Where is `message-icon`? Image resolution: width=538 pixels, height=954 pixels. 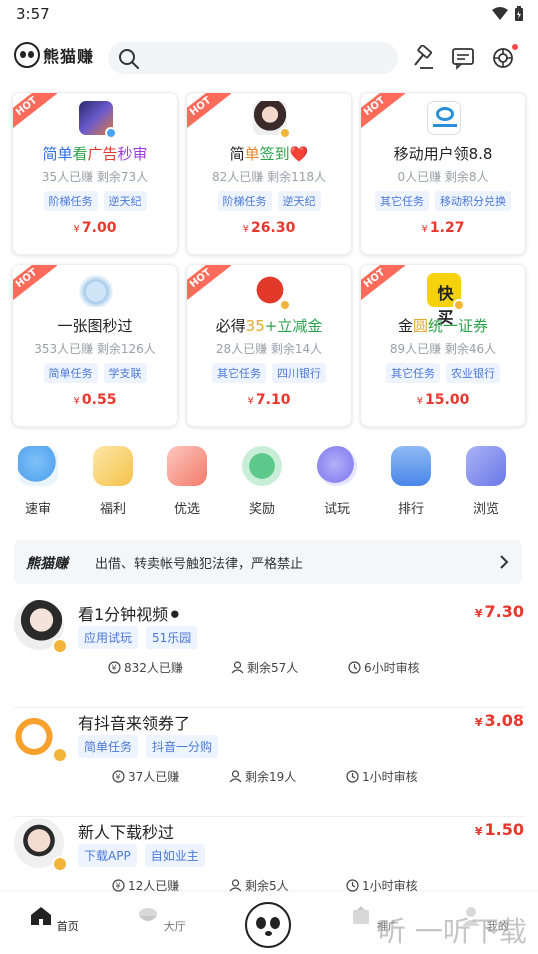 message-icon is located at coordinates (463, 58).